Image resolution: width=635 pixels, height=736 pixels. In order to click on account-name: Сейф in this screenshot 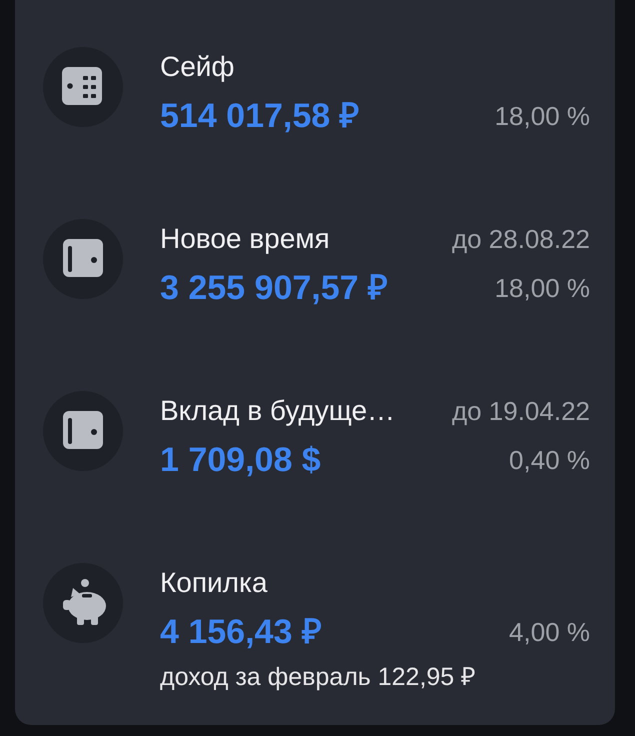, I will do `click(197, 67)`.